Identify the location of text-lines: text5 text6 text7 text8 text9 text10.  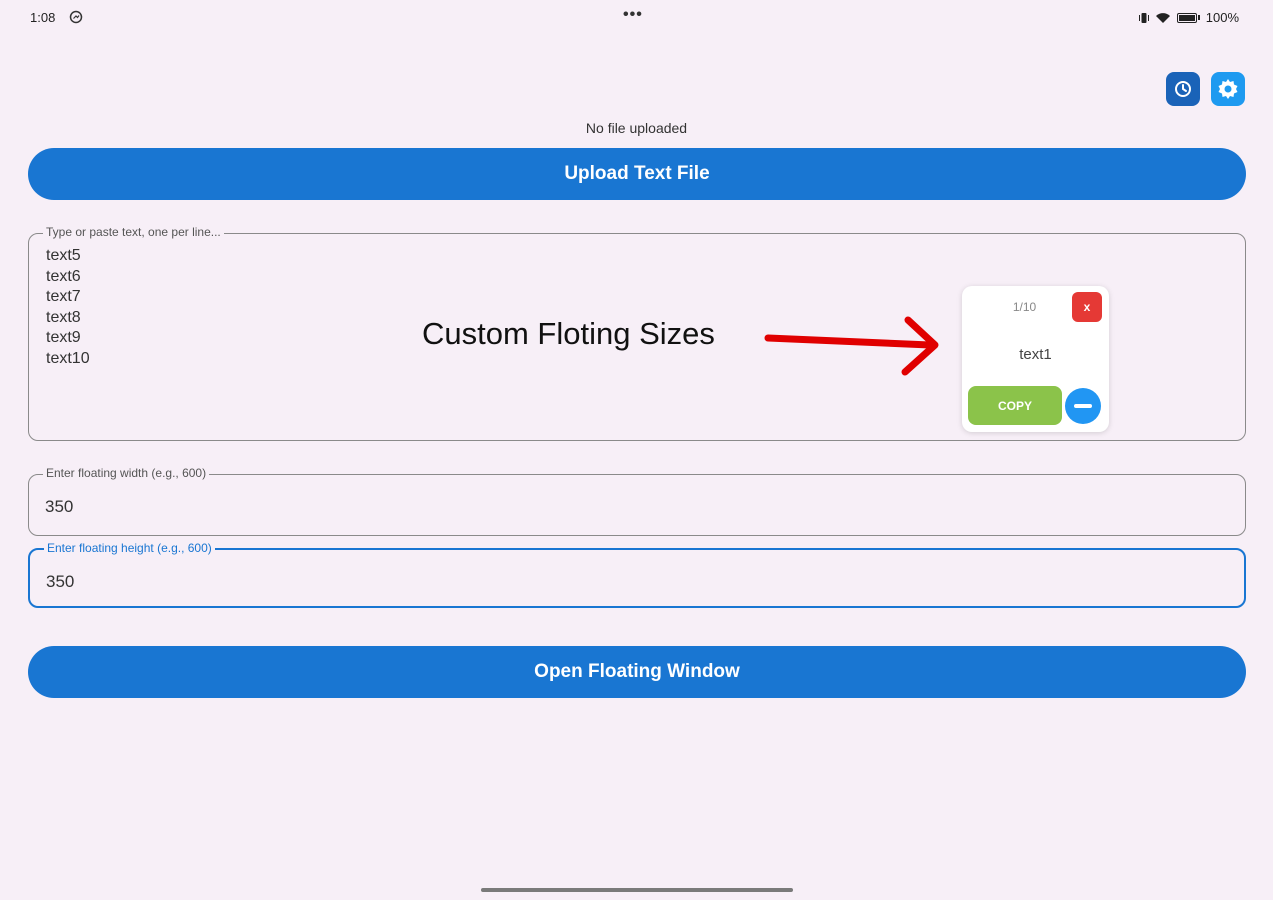
(68, 308).